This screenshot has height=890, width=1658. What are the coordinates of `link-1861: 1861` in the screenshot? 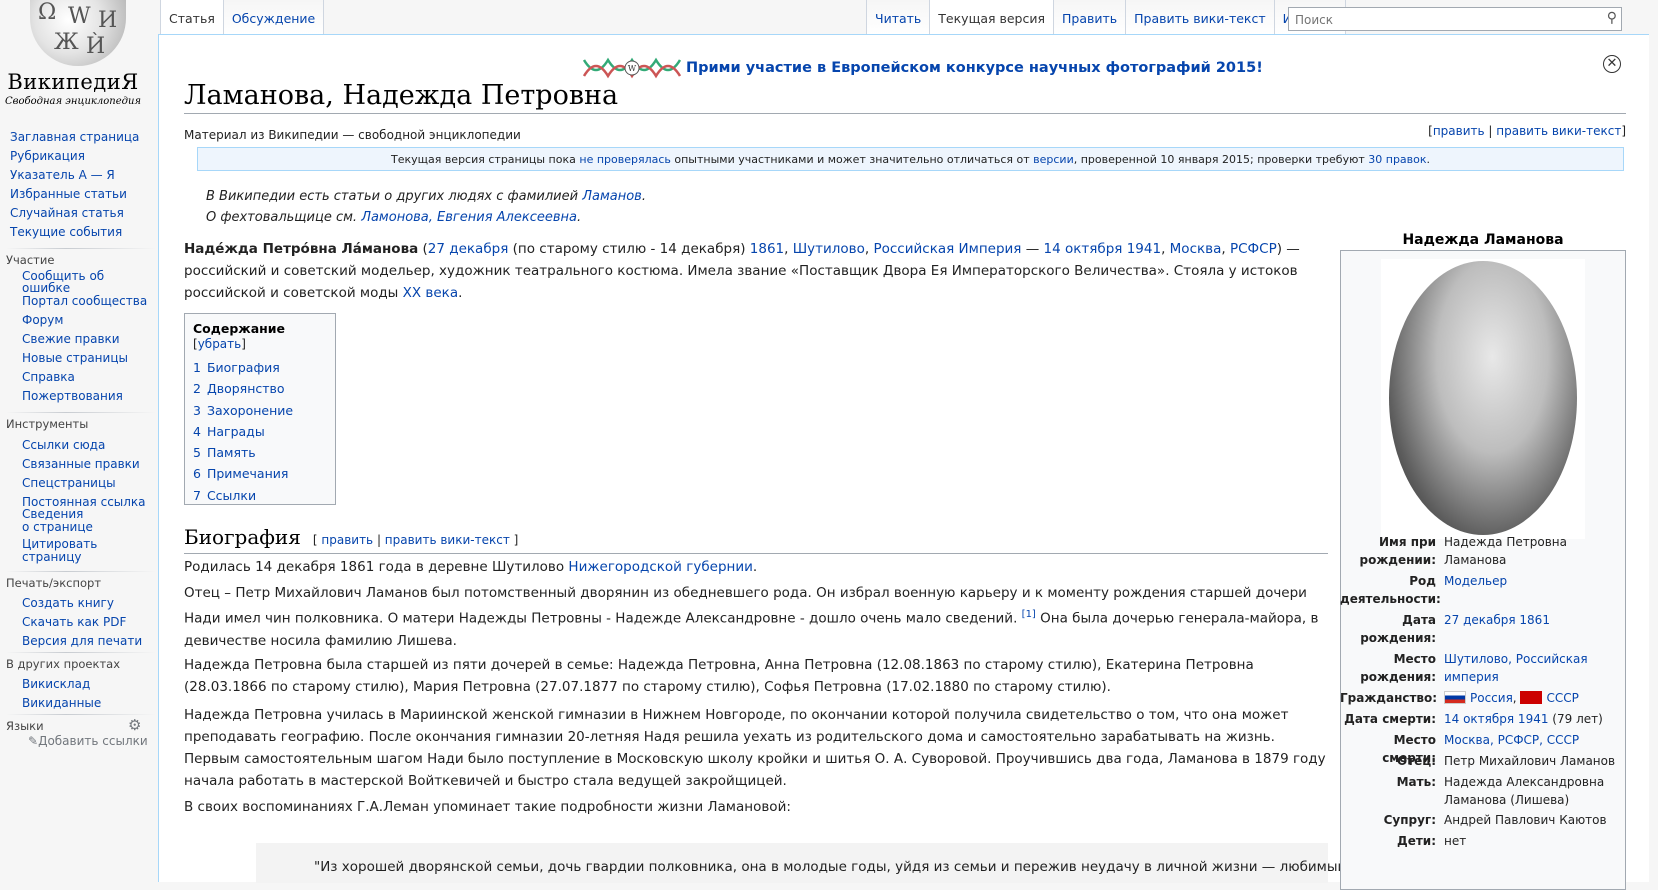 It's located at (767, 249).